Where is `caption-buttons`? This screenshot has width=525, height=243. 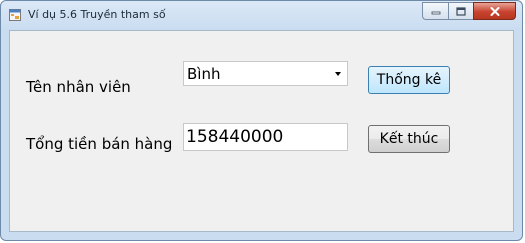
caption-buttons is located at coordinates (469, 11).